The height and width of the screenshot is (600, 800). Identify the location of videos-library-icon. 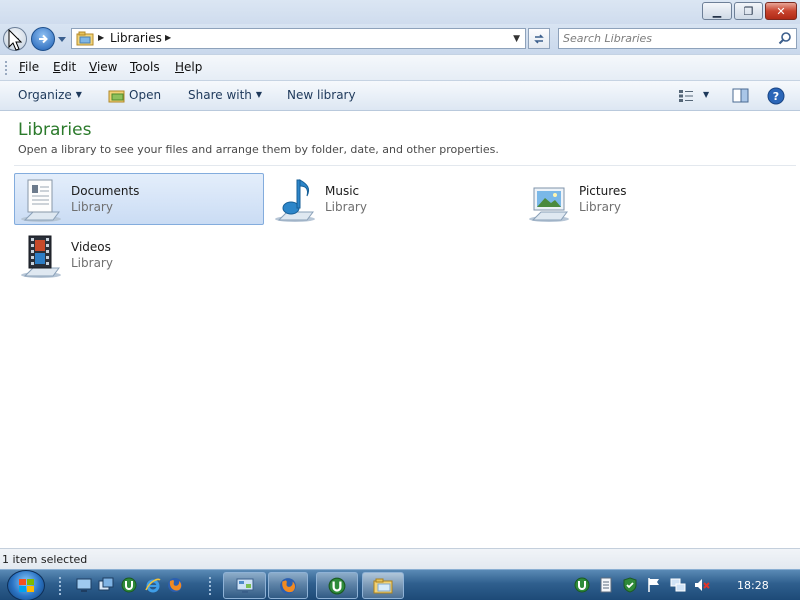
(41, 256).